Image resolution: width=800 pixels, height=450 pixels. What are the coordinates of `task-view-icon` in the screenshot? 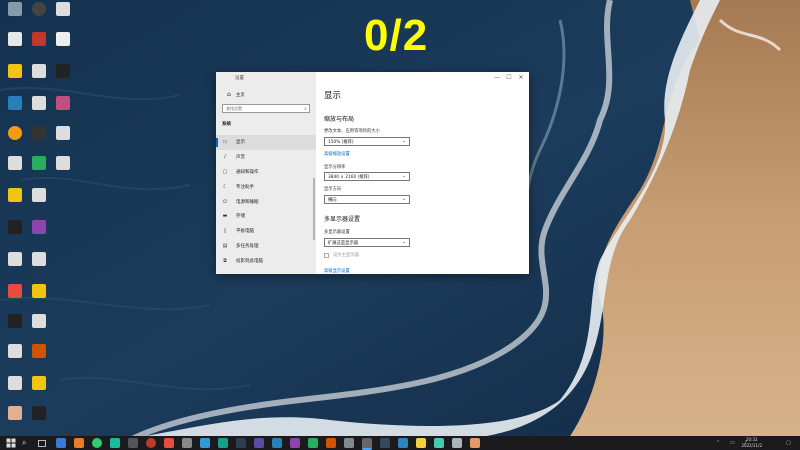 It's located at (42, 443).